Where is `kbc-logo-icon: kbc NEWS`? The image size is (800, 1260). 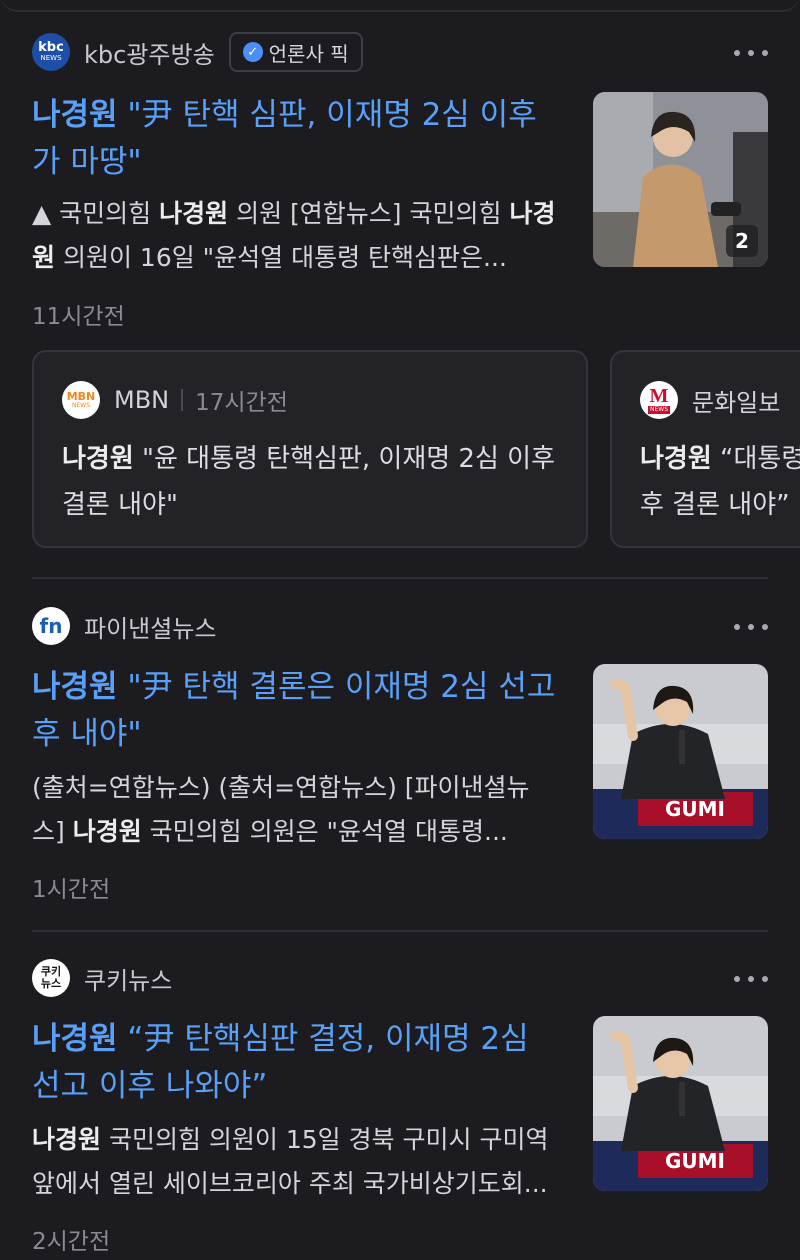
kbc-logo-icon: kbc NEWS is located at coordinates (51, 52).